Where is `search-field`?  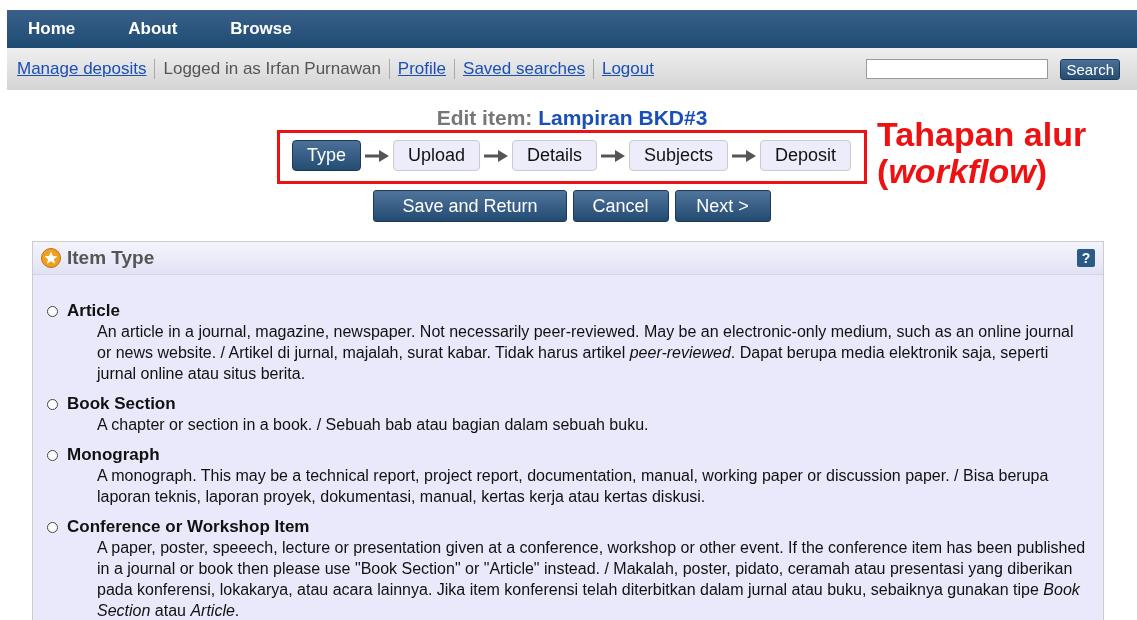
search-field is located at coordinates (957, 69).